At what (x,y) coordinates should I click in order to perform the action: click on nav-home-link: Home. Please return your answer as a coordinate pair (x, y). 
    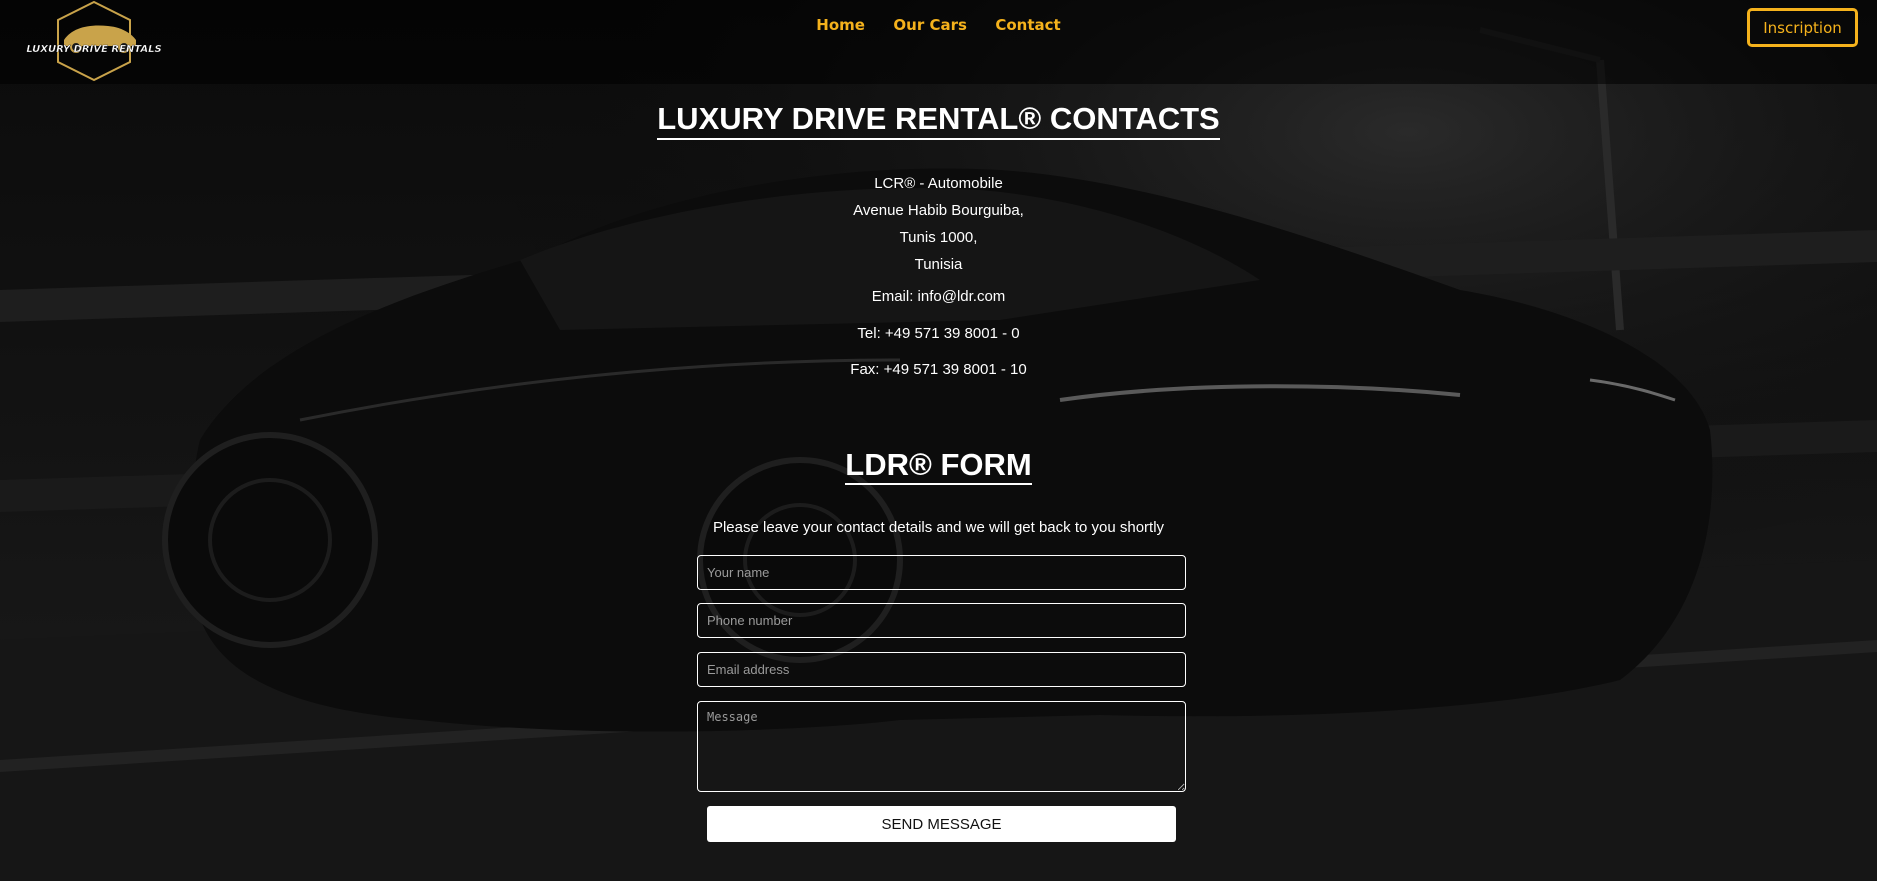
    Looking at the image, I should click on (840, 25).